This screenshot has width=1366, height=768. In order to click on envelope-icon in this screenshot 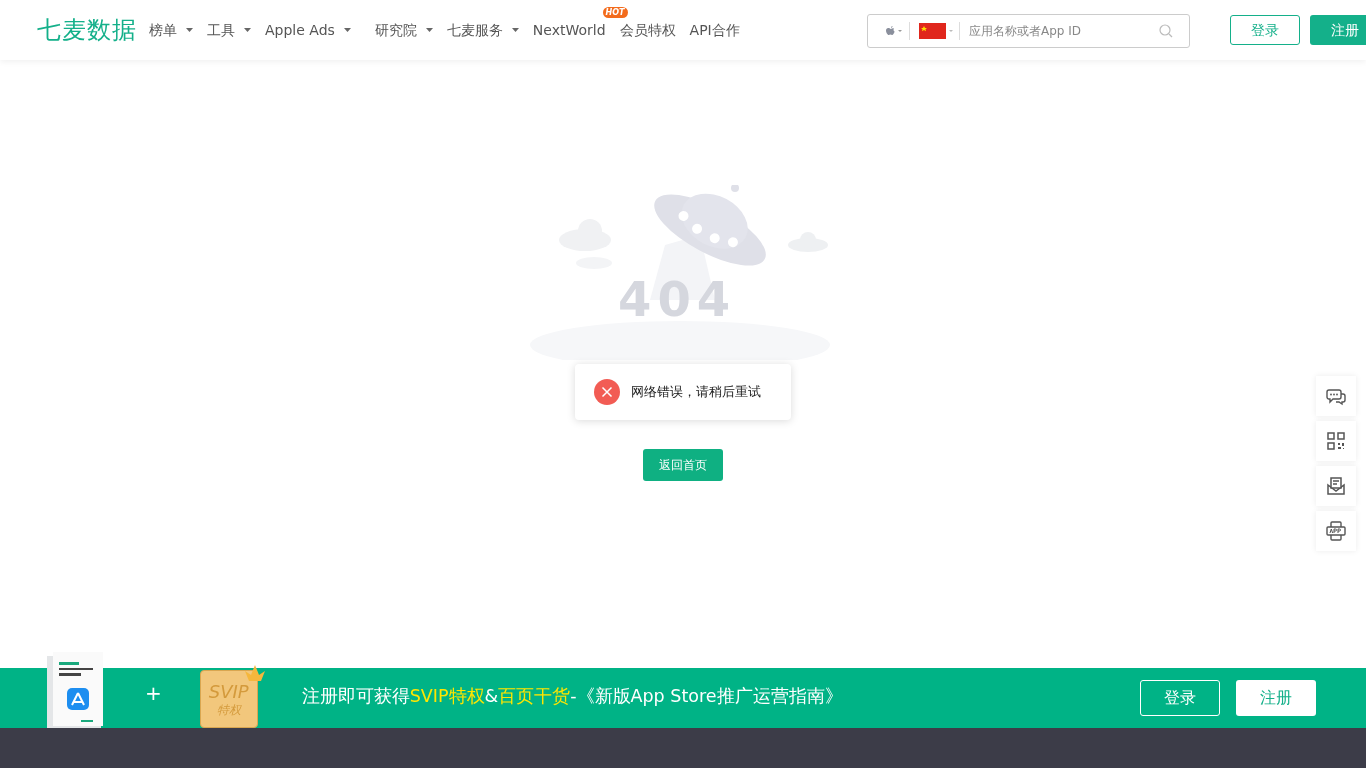, I will do `click(1336, 486)`.